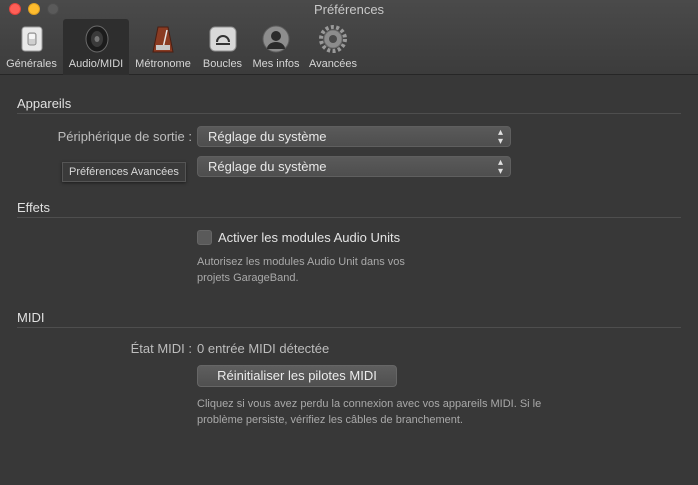 This screenshot has height=485, width=698. What do you see at coordinates (349, 9) in the screenshot?
I see `window-title: Préférences` at bounding box center [349, 9].